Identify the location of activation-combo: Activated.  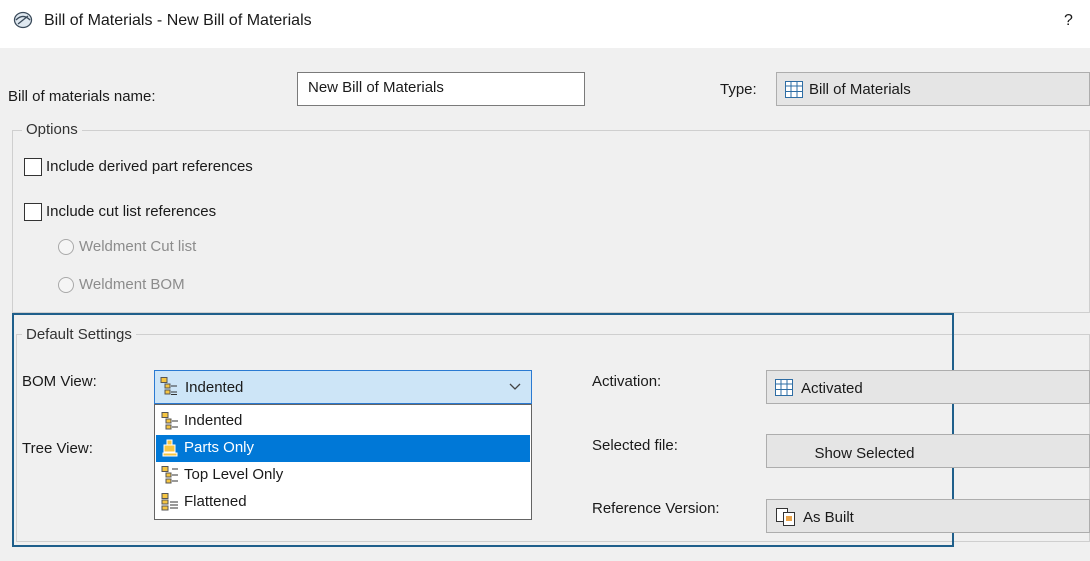
(928, 387).